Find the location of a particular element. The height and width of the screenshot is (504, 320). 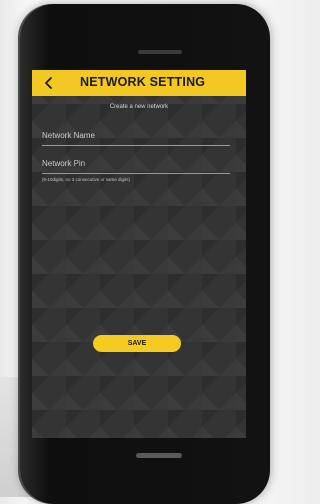

page-title: NETWORK SETTING is located at coordinates (143, 82).